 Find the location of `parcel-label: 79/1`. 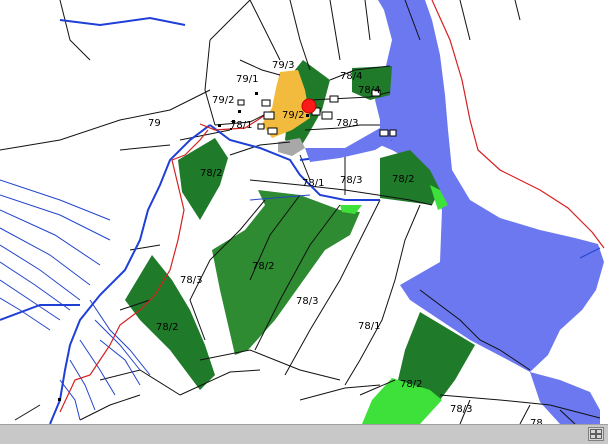

parcel-label: 79/1 is located at coordinates (247, 79).